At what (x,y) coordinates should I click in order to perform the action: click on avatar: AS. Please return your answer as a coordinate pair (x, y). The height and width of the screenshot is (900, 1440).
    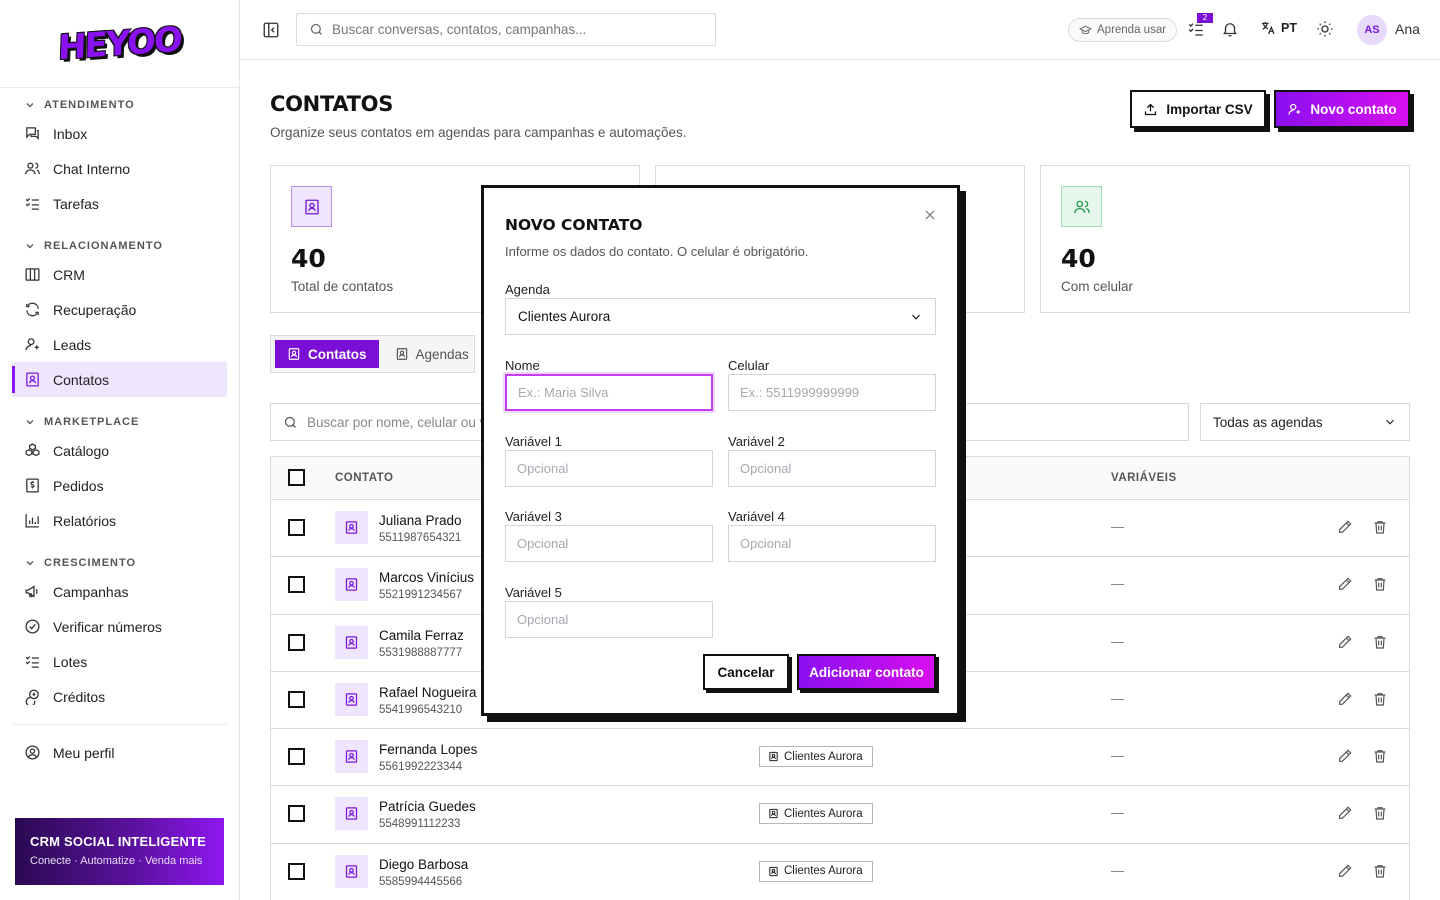
    Looking at the image, I should click on (1372, 30).